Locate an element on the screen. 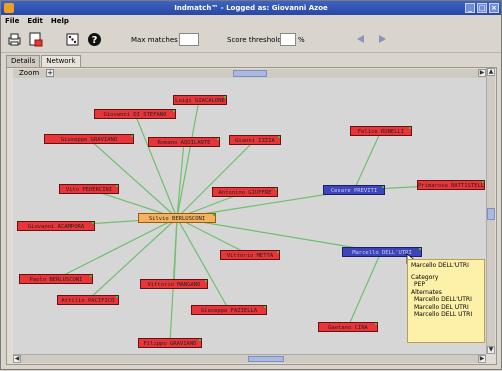 The image size is (502, 371). vertical-scrollbar: ▲ ▼ is located at coordinates (490, 211).